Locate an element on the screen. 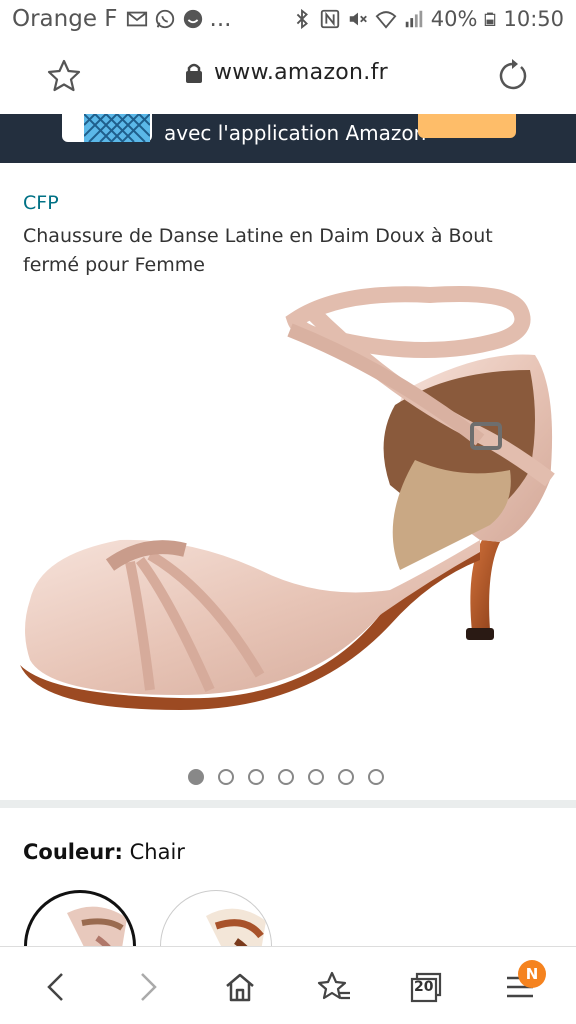 The width and height of the screenshot is (576, 1024). app-icon is located at coordinates (192, 19).